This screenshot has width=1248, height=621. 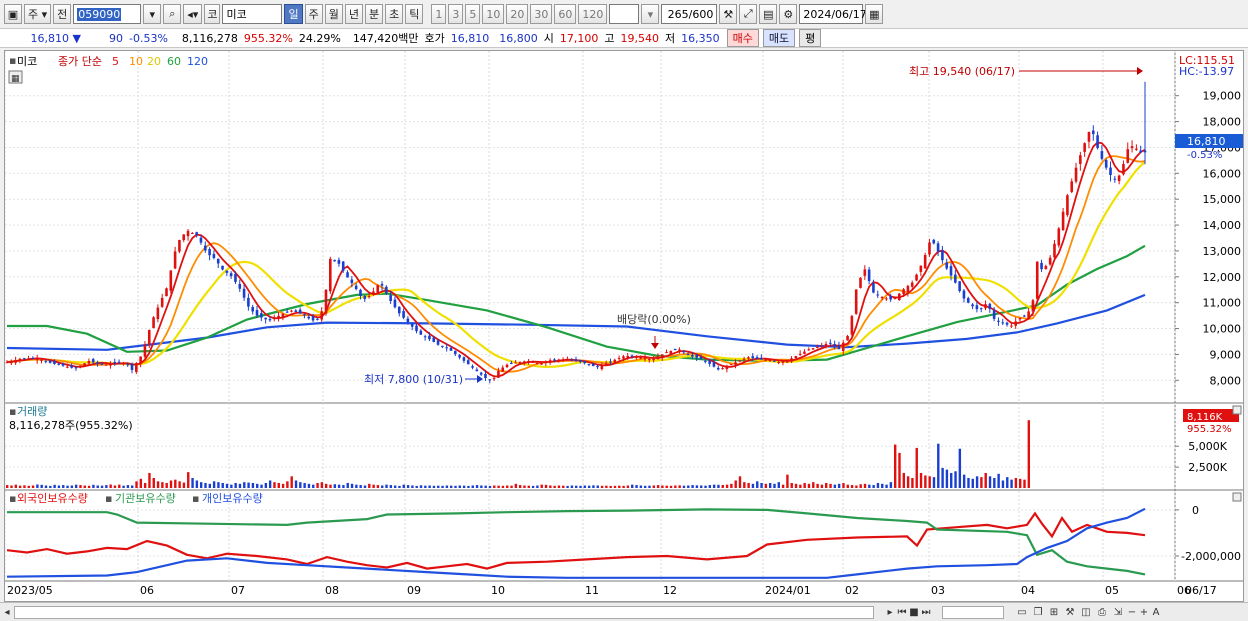 What do you see at coordinates (518, 38) in the screenshot?
I see `bid-price-2: 16,800` at bounding box center [518, 38].